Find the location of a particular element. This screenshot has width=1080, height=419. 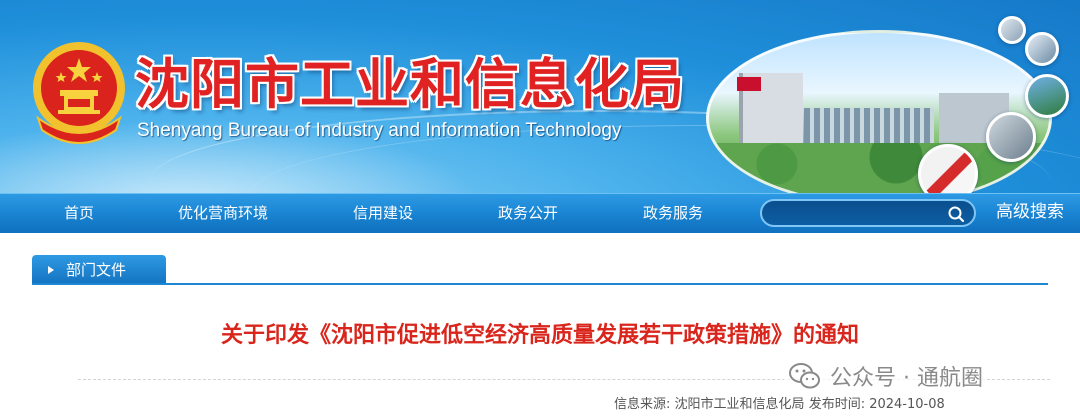

published-label: 发布时间: is located at coordinates (837, 404).